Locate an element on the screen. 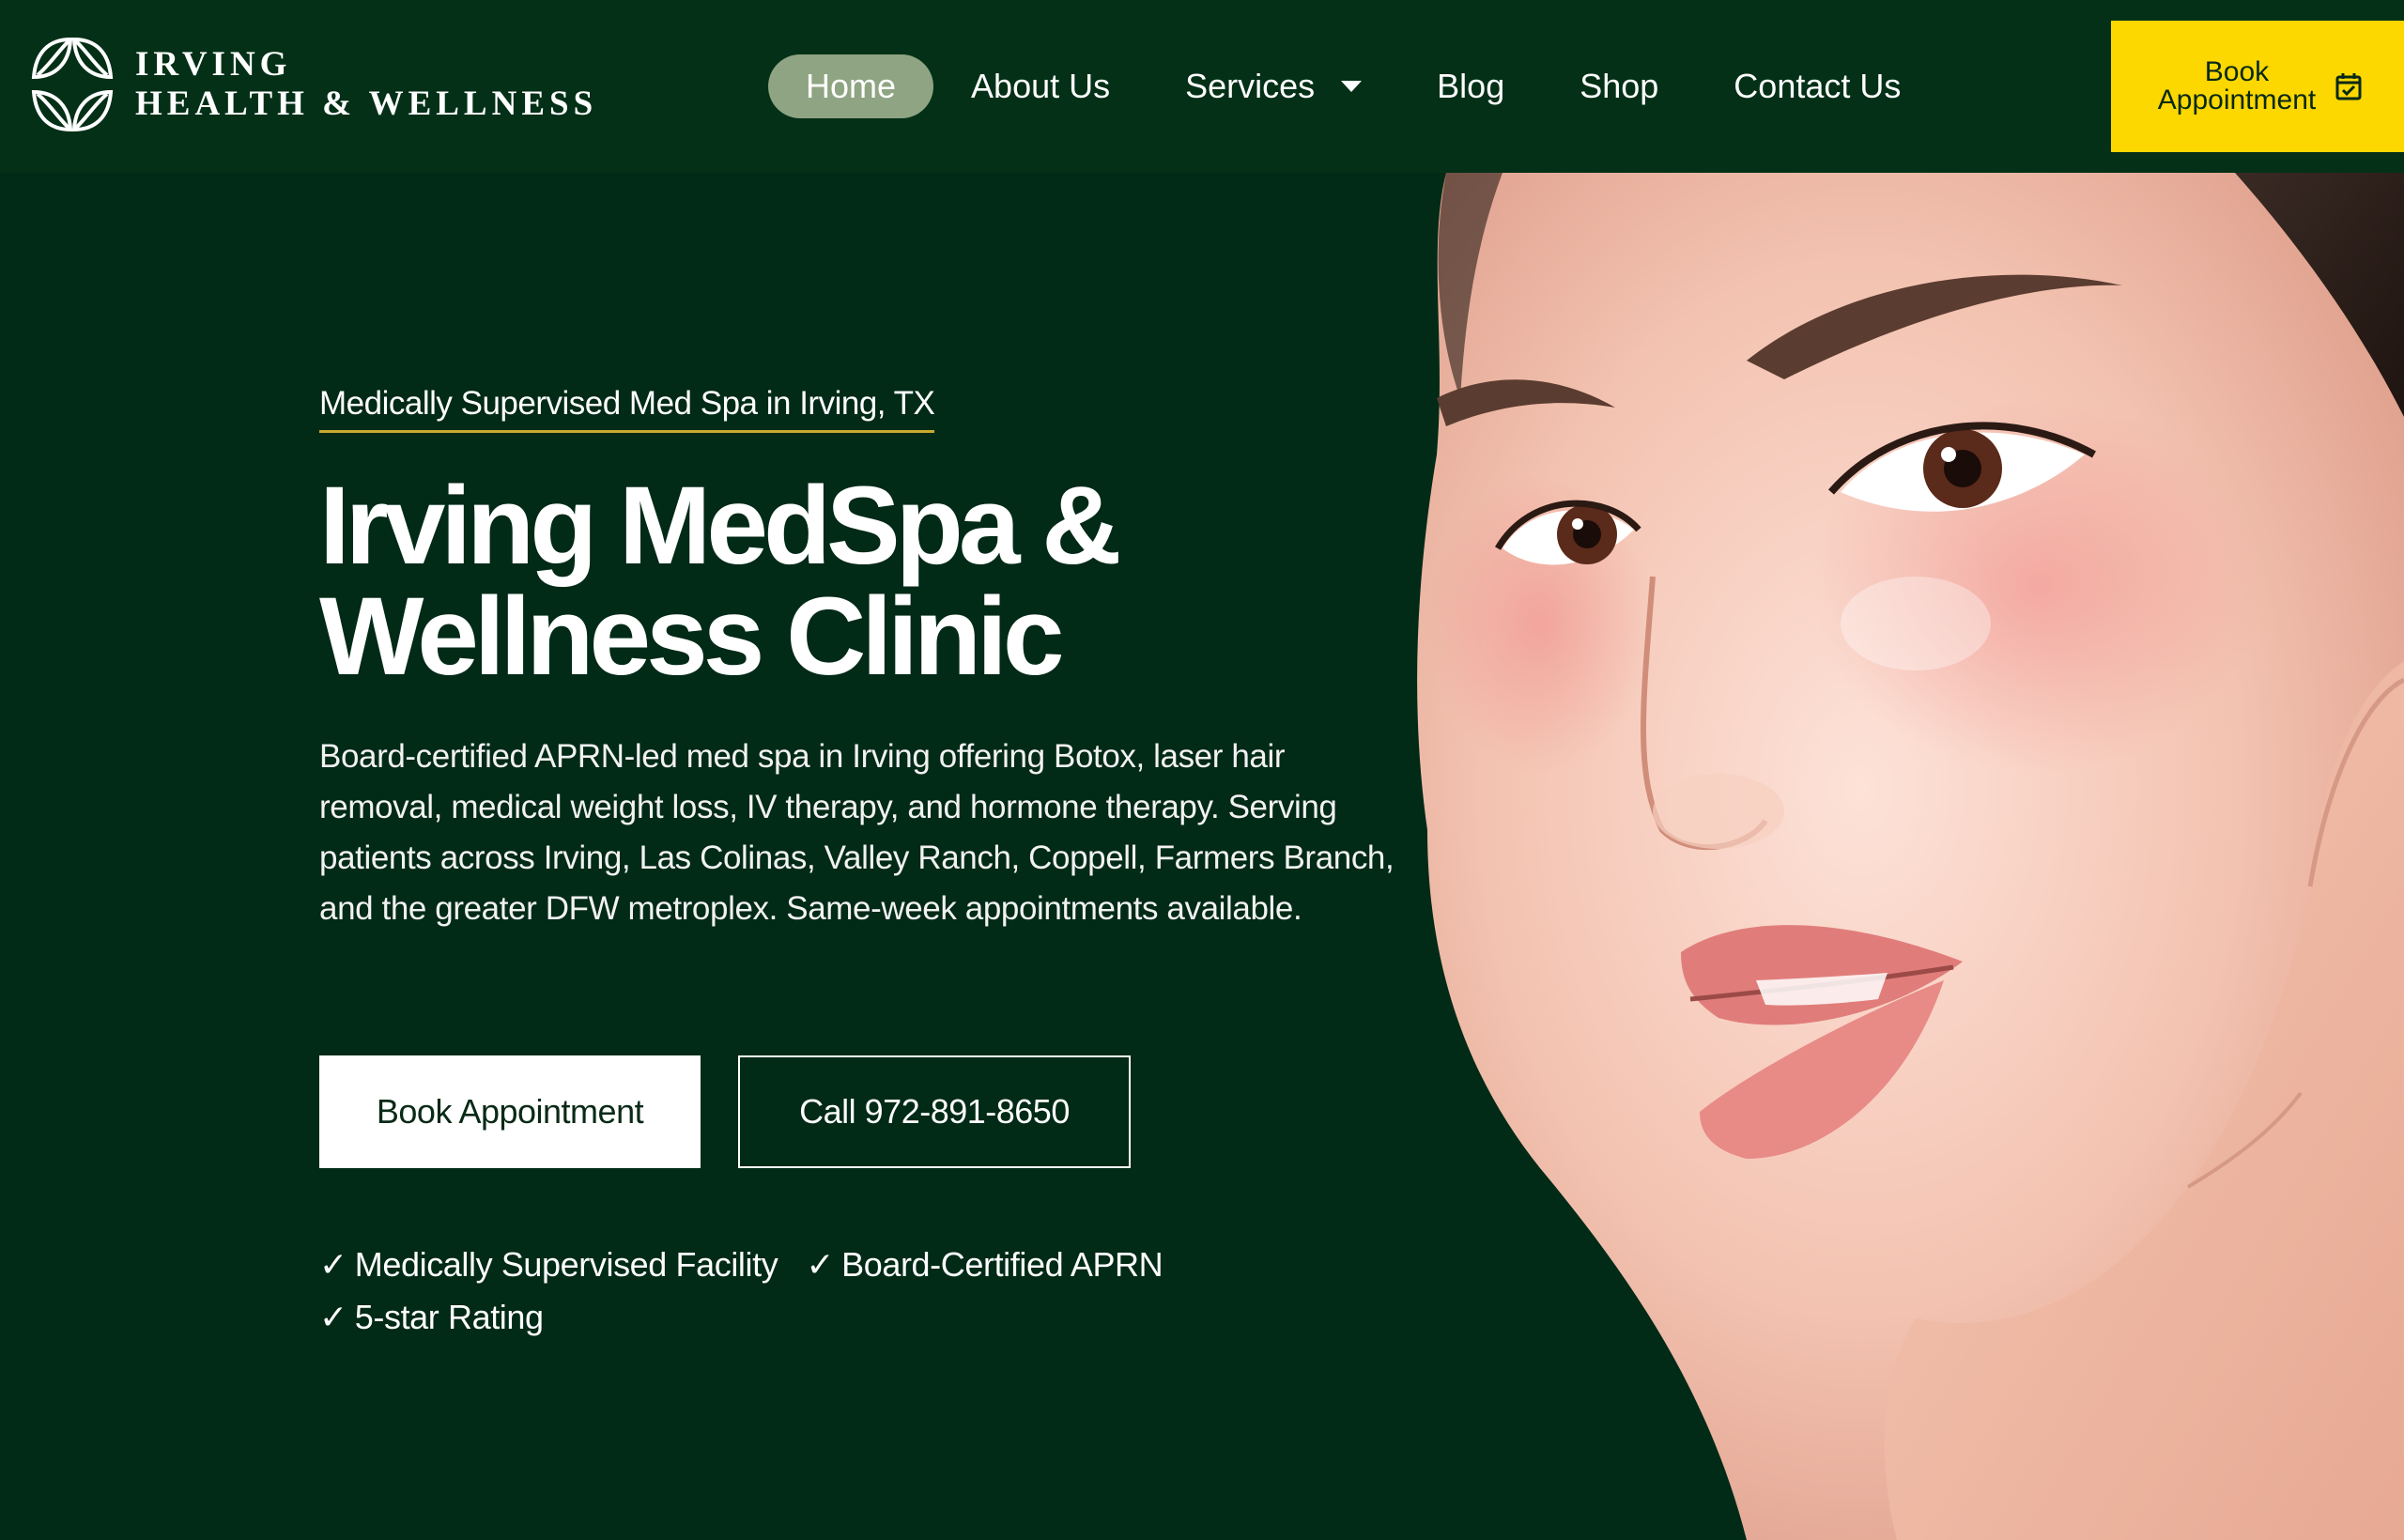 The width and height of the screenshot is (2404, 1540). nav-item-blog: Blog is located at coordinates (1470, 86).